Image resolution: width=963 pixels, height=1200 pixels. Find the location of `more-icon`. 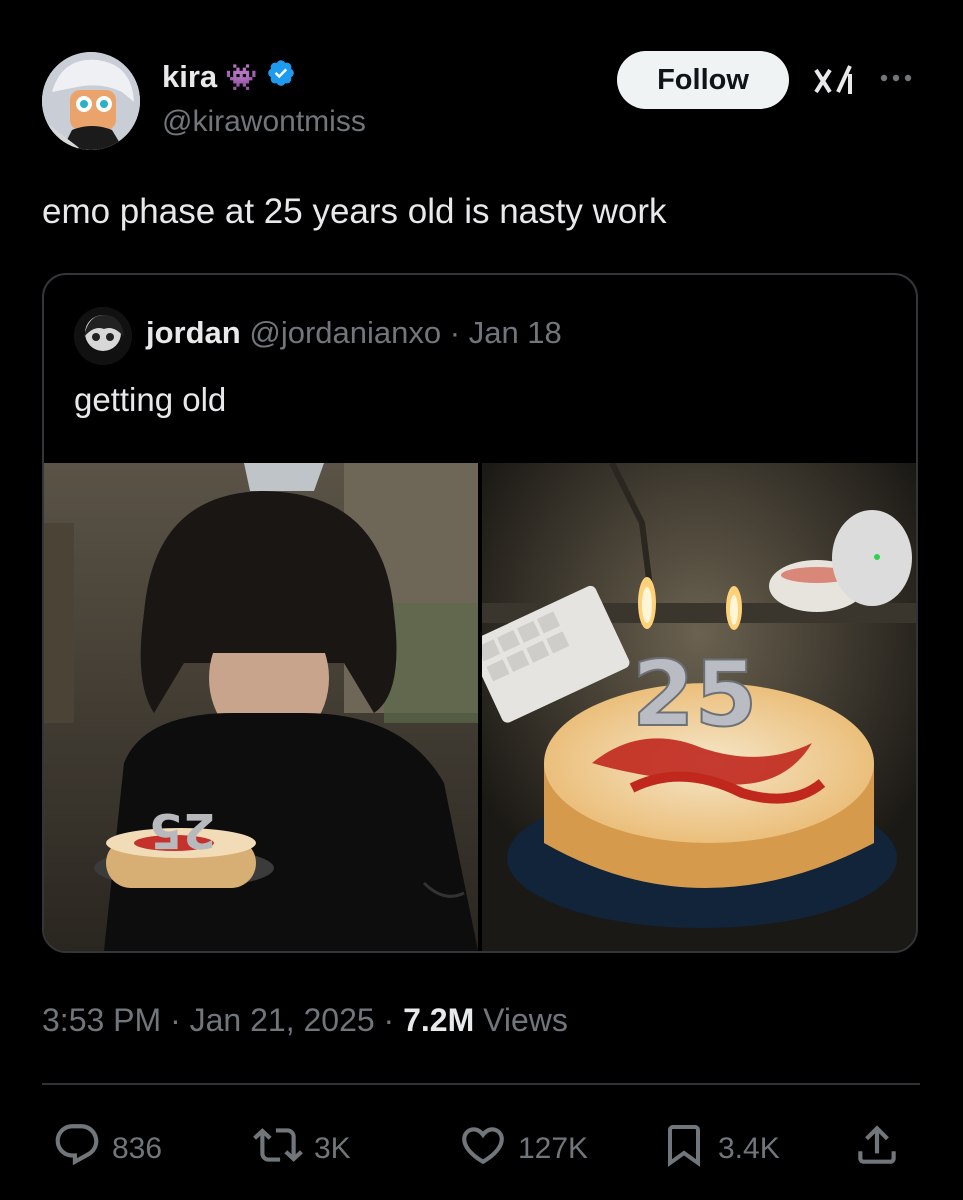

more-icon is located at coordinates (896, 78).